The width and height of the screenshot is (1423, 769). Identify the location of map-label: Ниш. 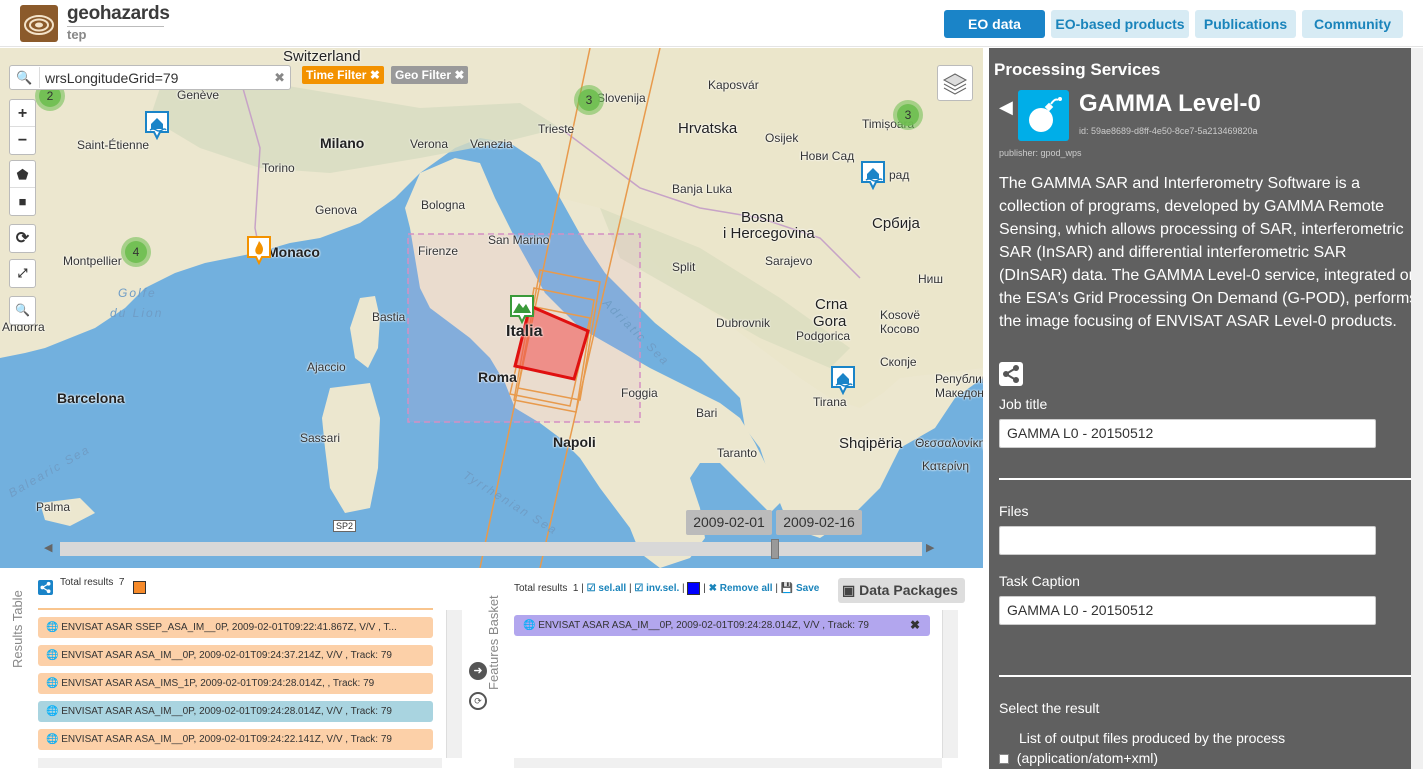
(930, 279).